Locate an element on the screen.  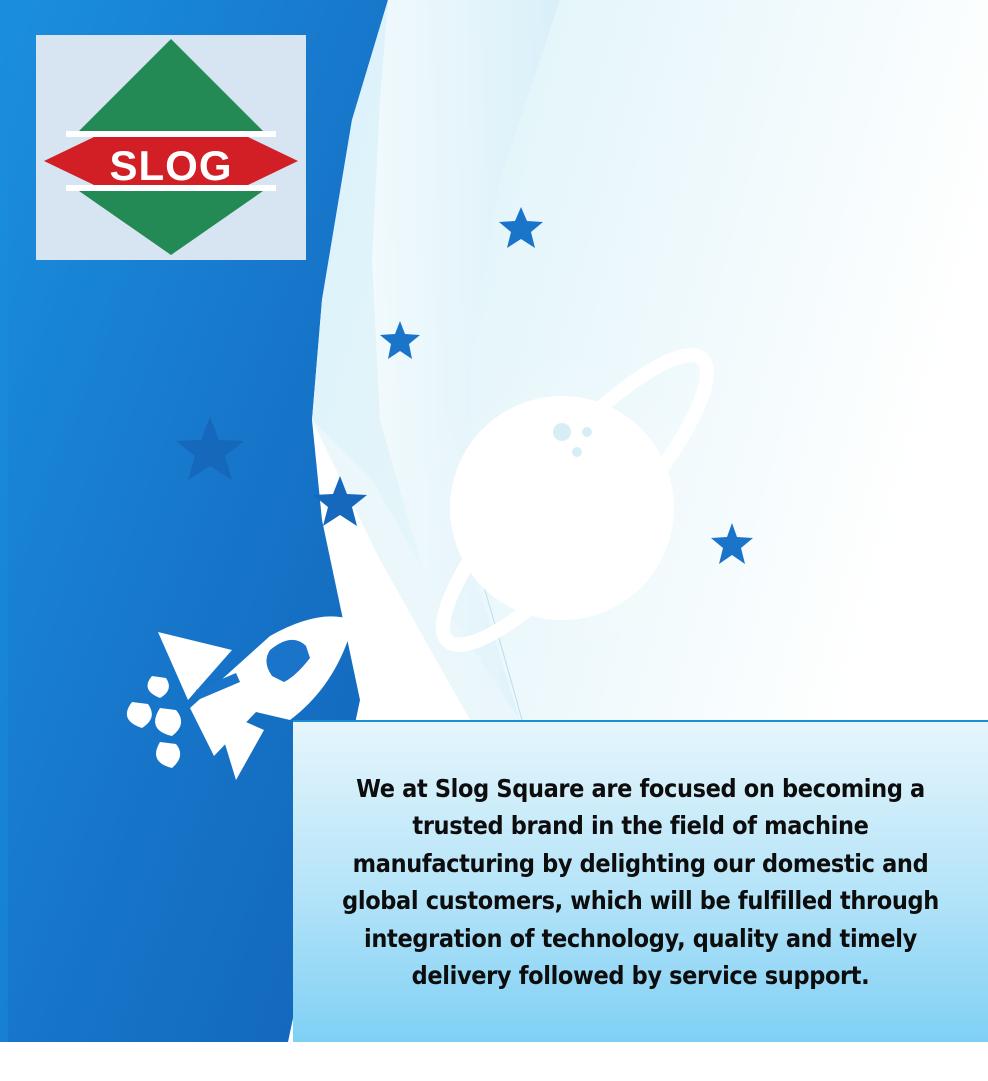
logo: SLOG is located at coordinates (171, 147).